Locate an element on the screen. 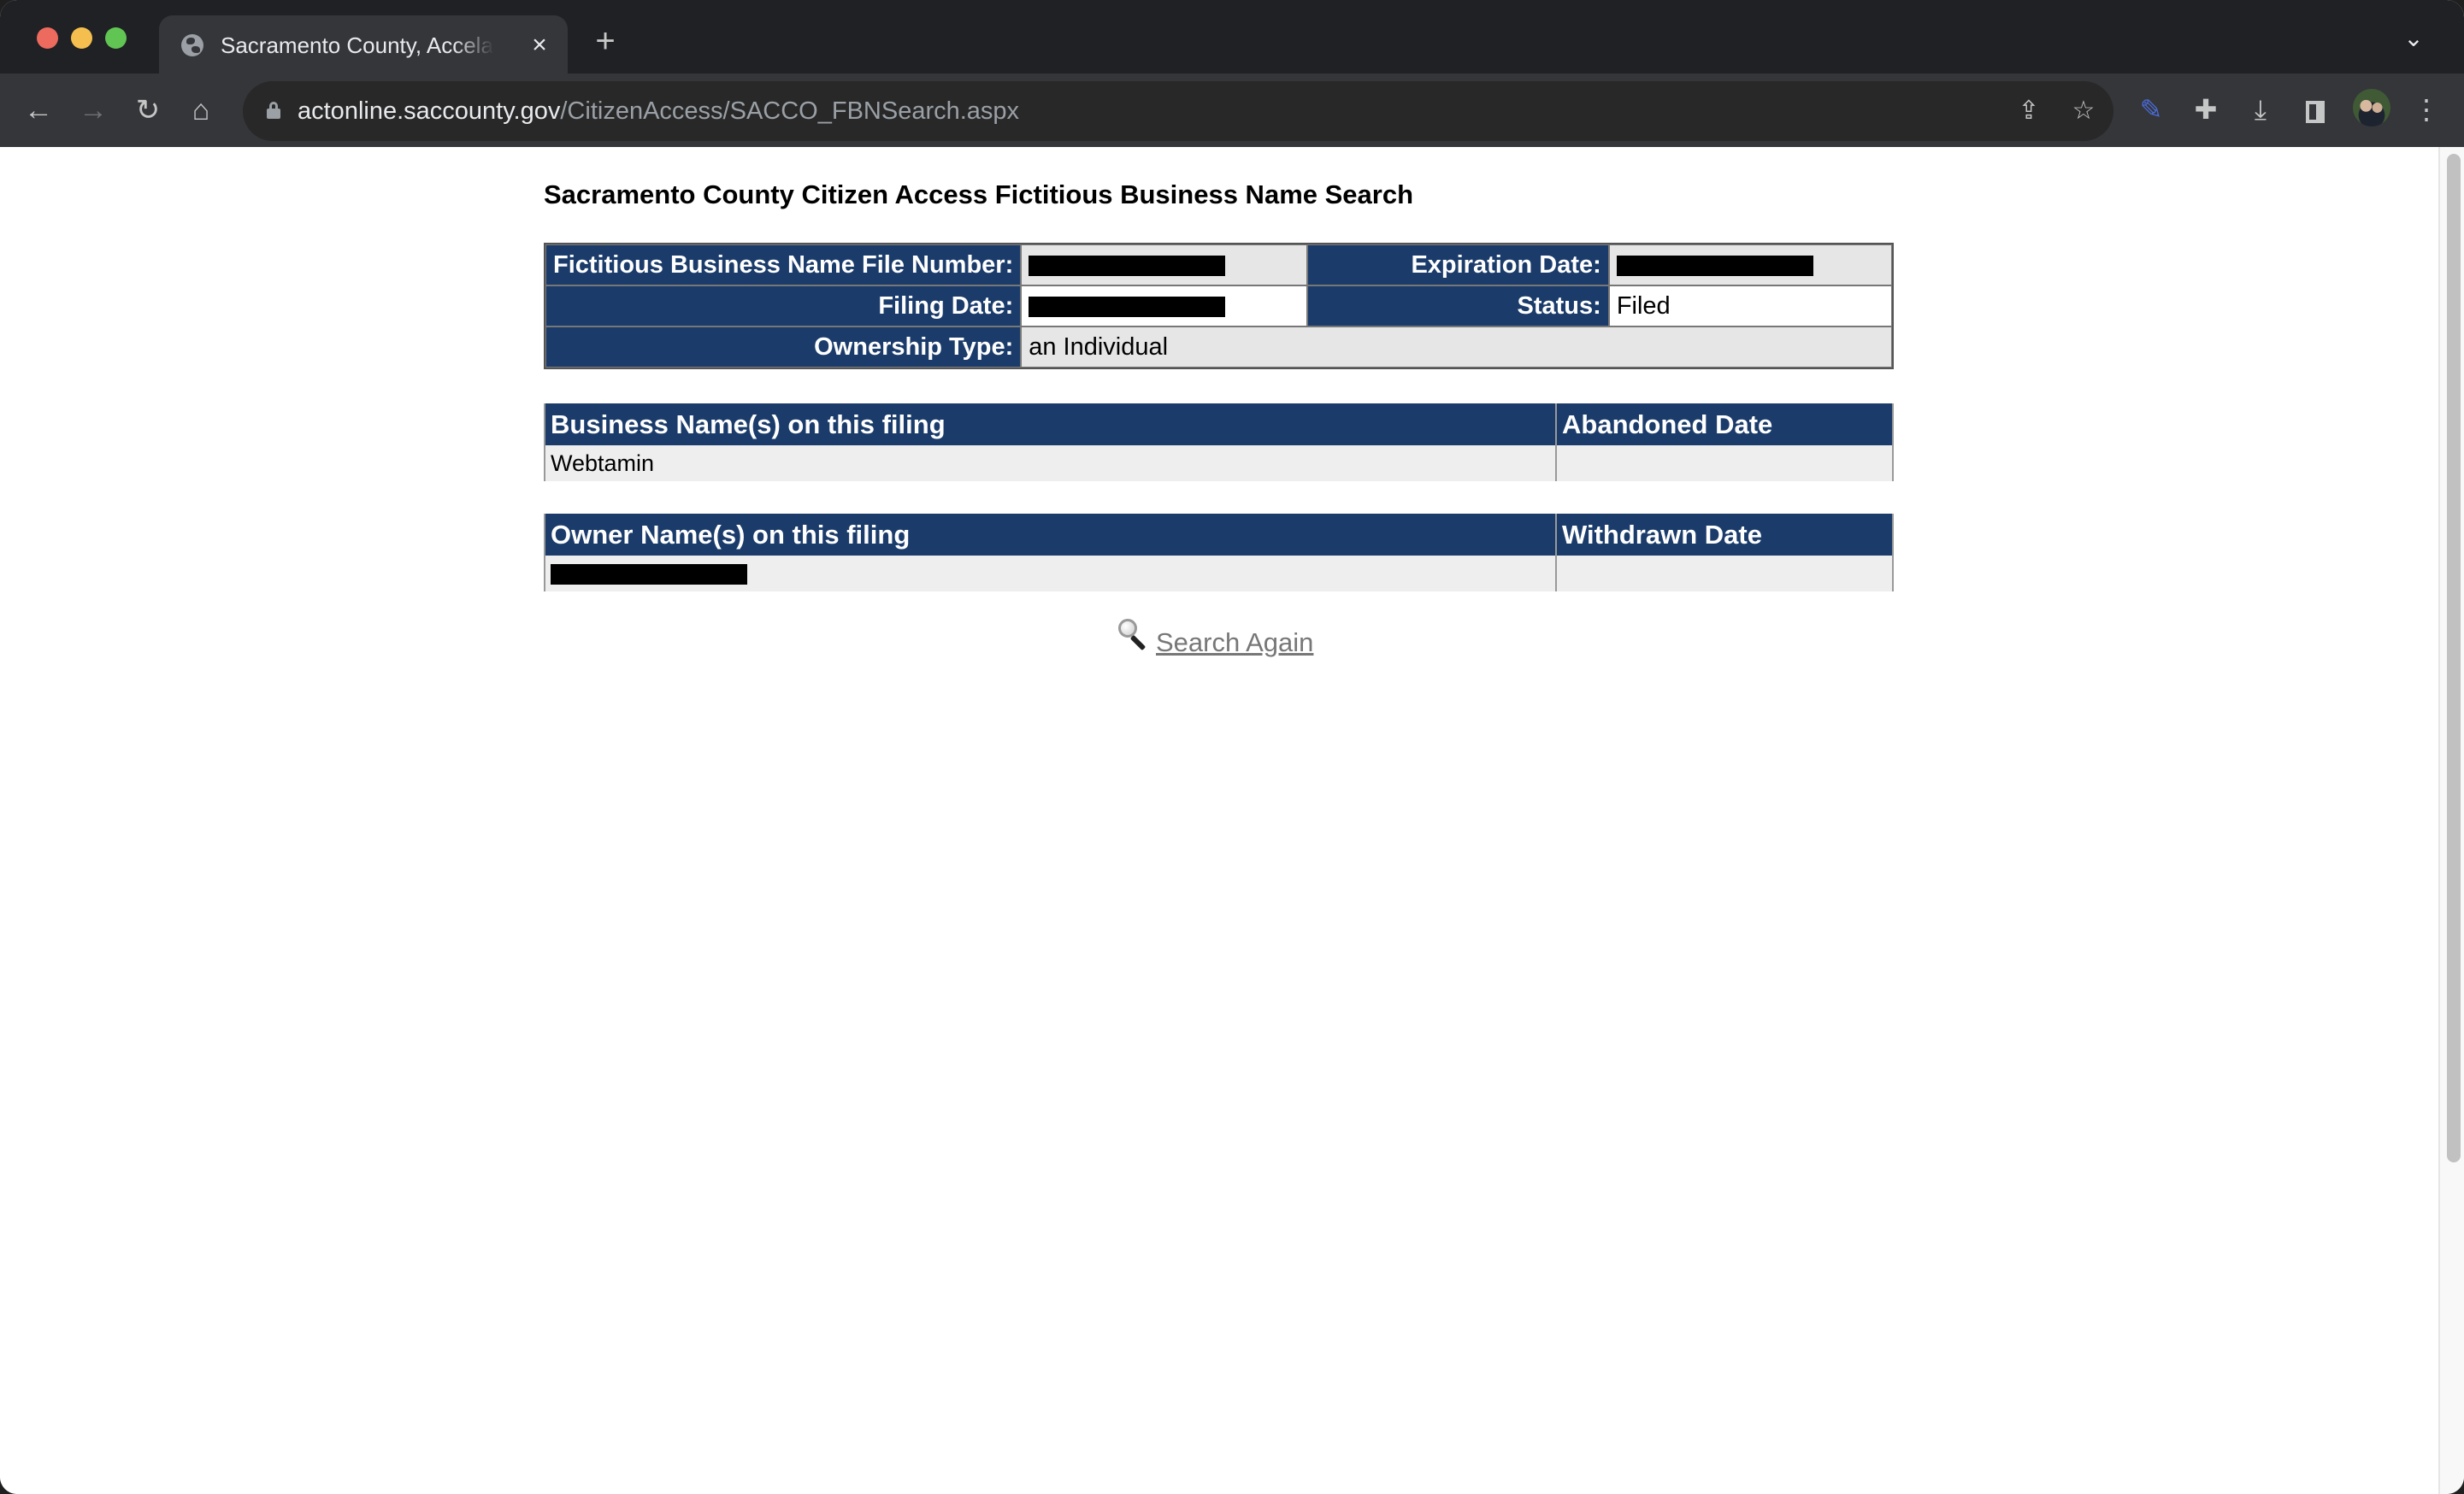  filing-date-label: Filing Date: is located at coordinates (784, 305).